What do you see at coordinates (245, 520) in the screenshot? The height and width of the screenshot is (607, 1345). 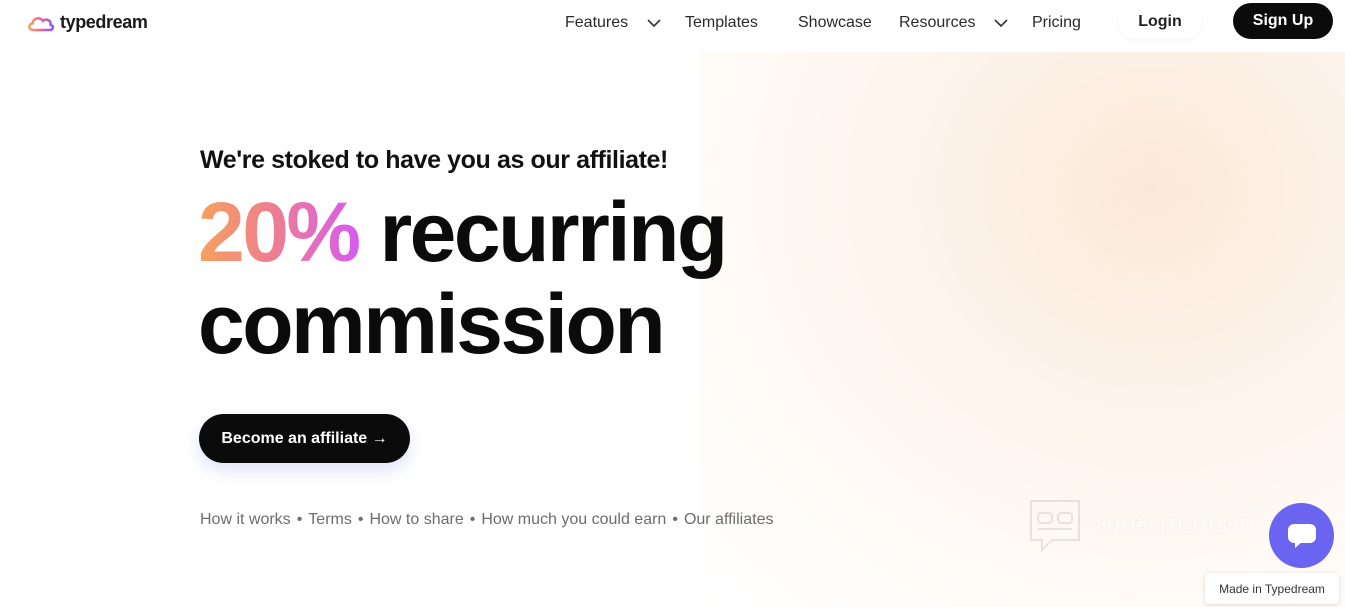 I see `link-how-it-works: How it works` at bounding box center [245, 520].